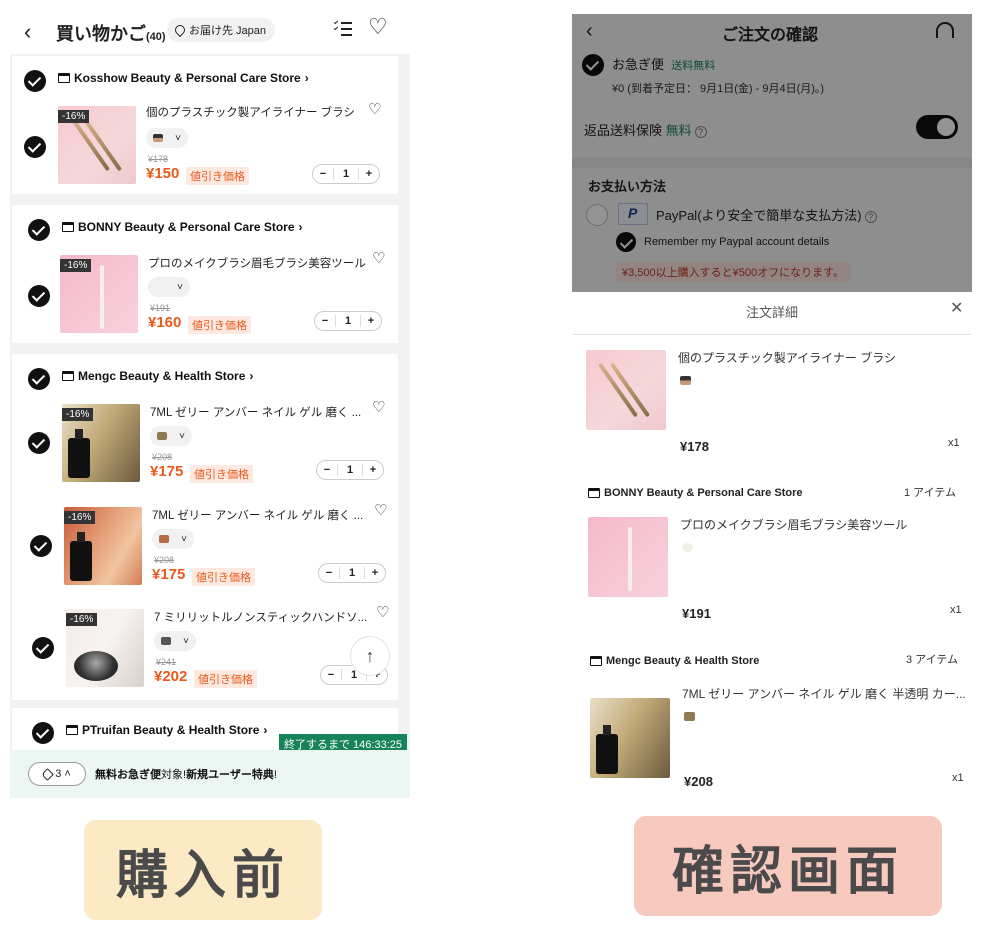 The height and width of the screenshot is (927, 999). Describe the element at coordinates (166, 730) in the screenshot. I see `store-name: PTruifan Beauty & Health Store ›` at that location.